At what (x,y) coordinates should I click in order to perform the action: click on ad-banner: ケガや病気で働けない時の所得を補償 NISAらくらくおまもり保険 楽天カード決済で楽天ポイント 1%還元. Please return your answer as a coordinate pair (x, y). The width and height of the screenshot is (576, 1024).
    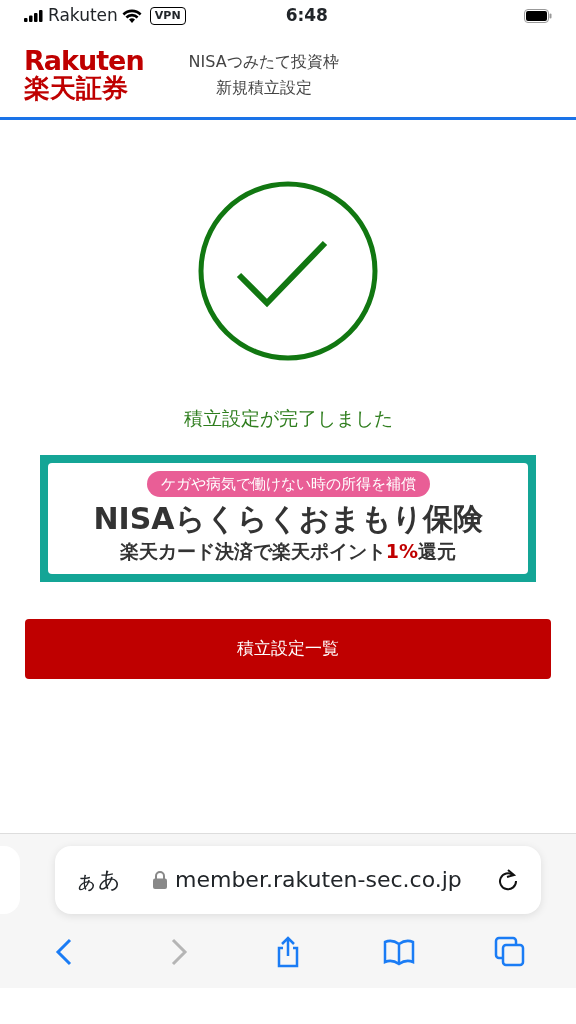
    Looking at the image, I should click on (288, 518).